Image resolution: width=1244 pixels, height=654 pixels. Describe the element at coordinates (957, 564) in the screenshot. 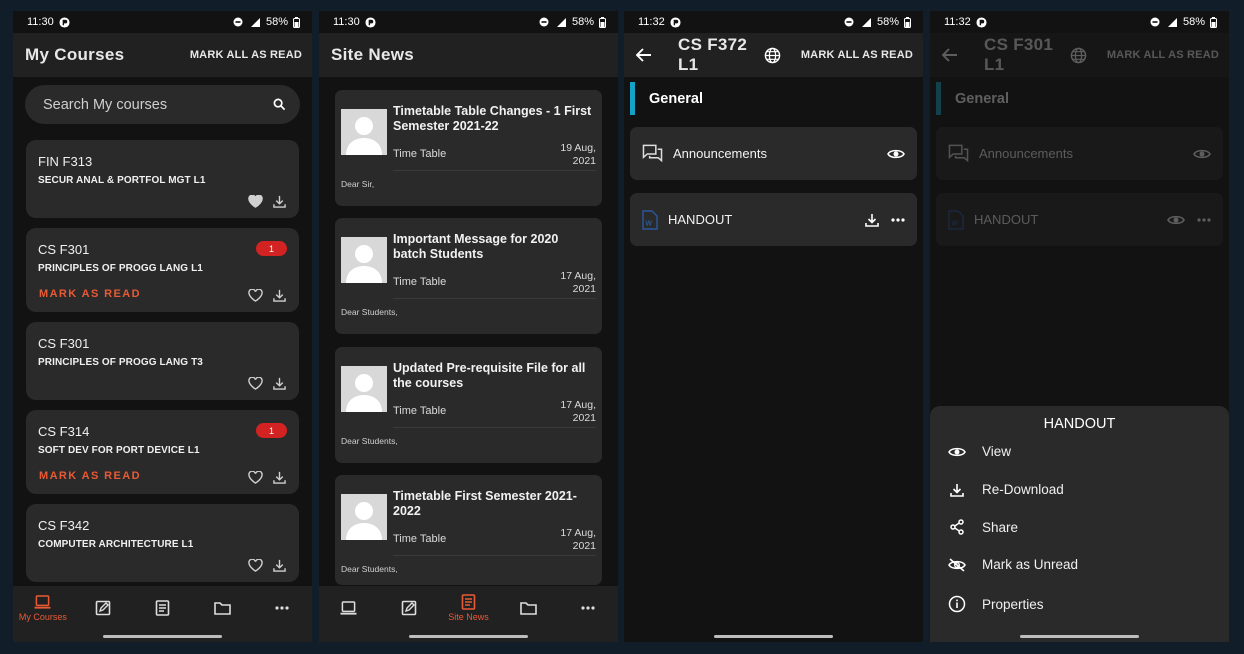

I see `eye-off-icon` at that location.